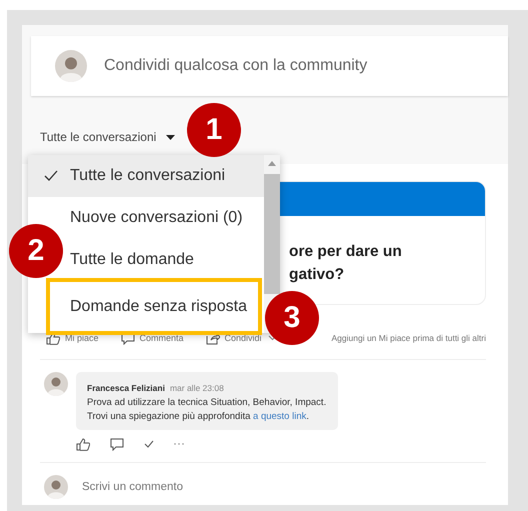 Image resolution: width=528 pixels, height=511 pixels. I want to click on reply-placeholder: Scrivi un commento, so click(132, 487).